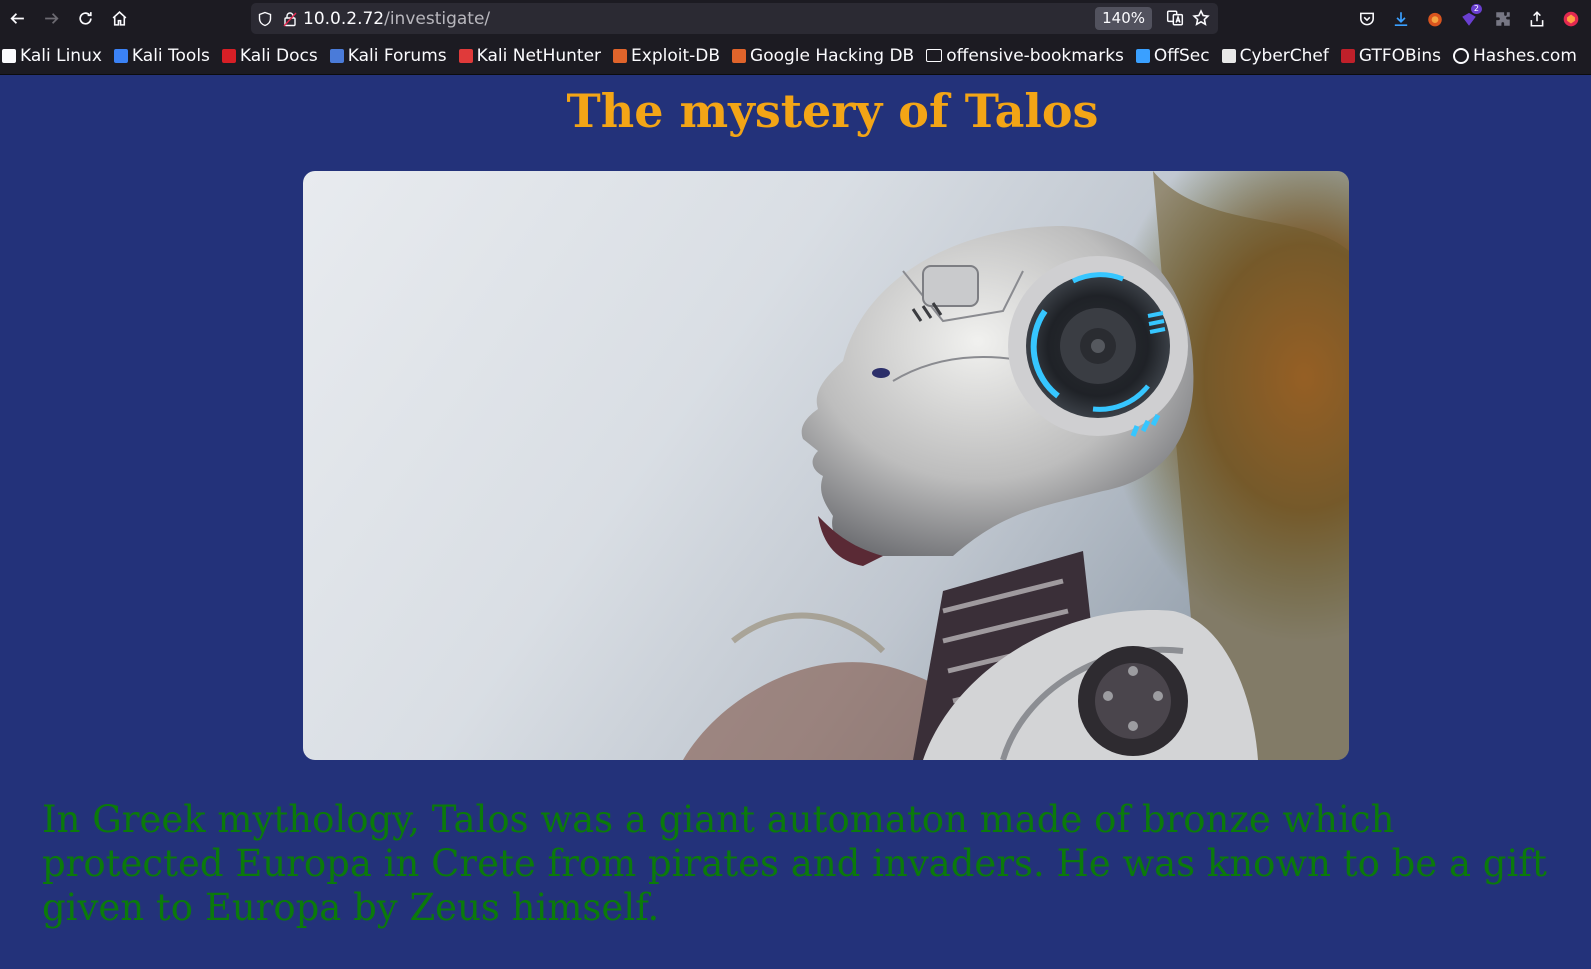 This screenshot has width=1591, height=969. Describe the element at coordinates (397, 55) in the screenshot. I see `bookmark-label: Kali Forums` at that location.